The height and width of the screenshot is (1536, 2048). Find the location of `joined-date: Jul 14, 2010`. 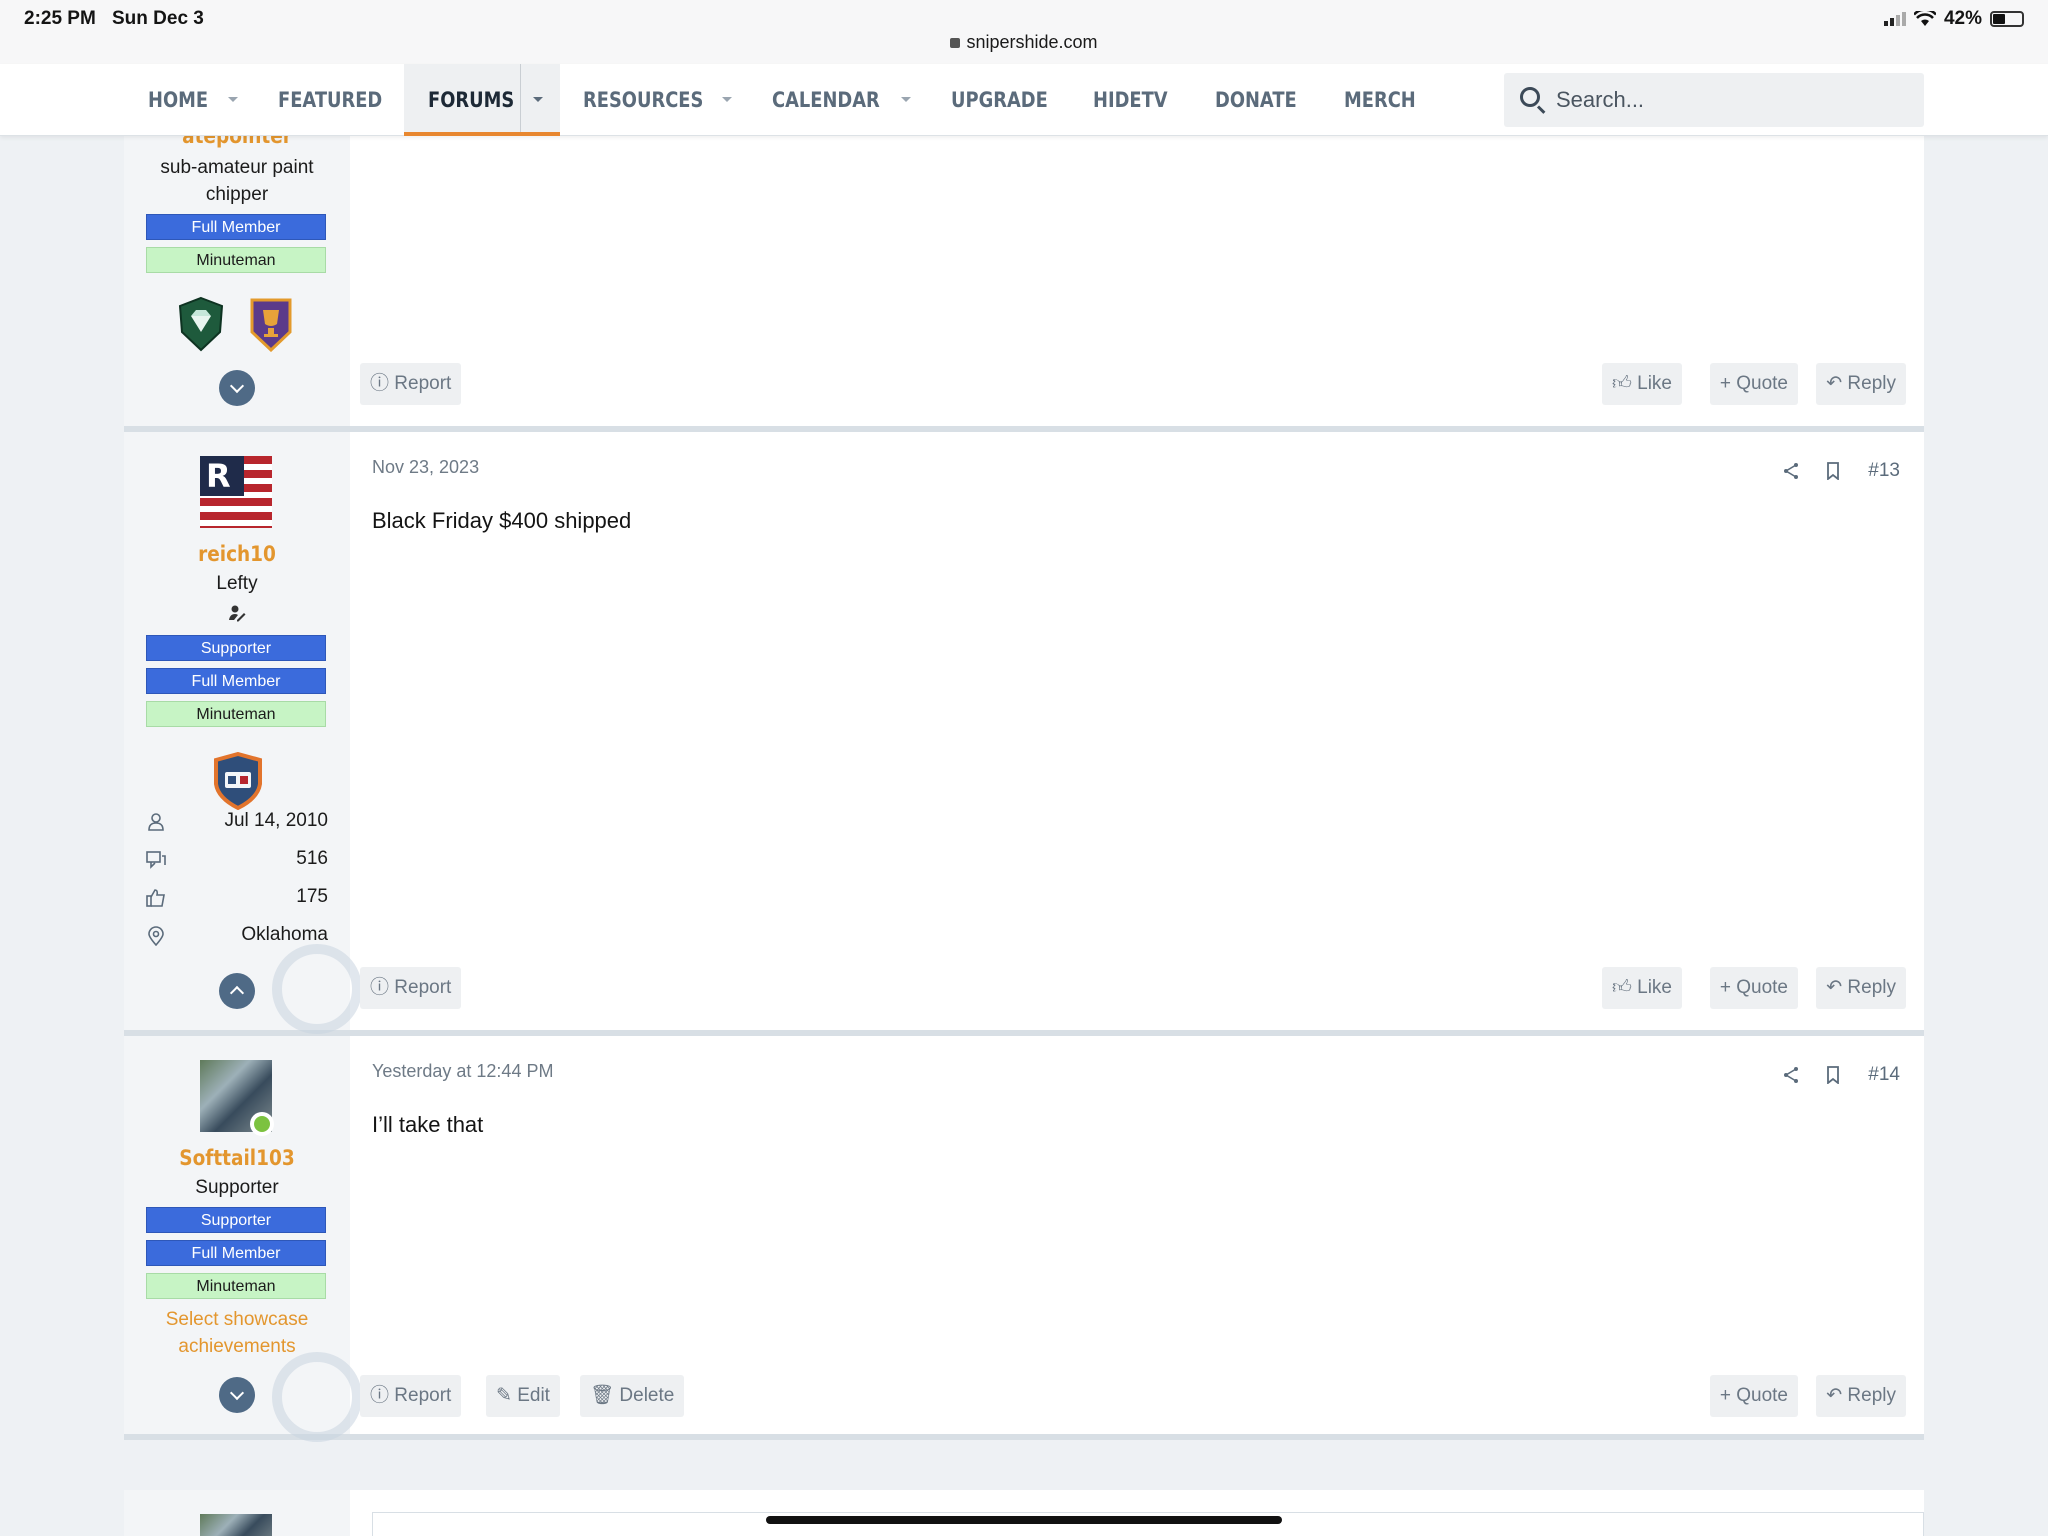

joined-date: Jul 14, 2010 is located at coordinates (276, 820).